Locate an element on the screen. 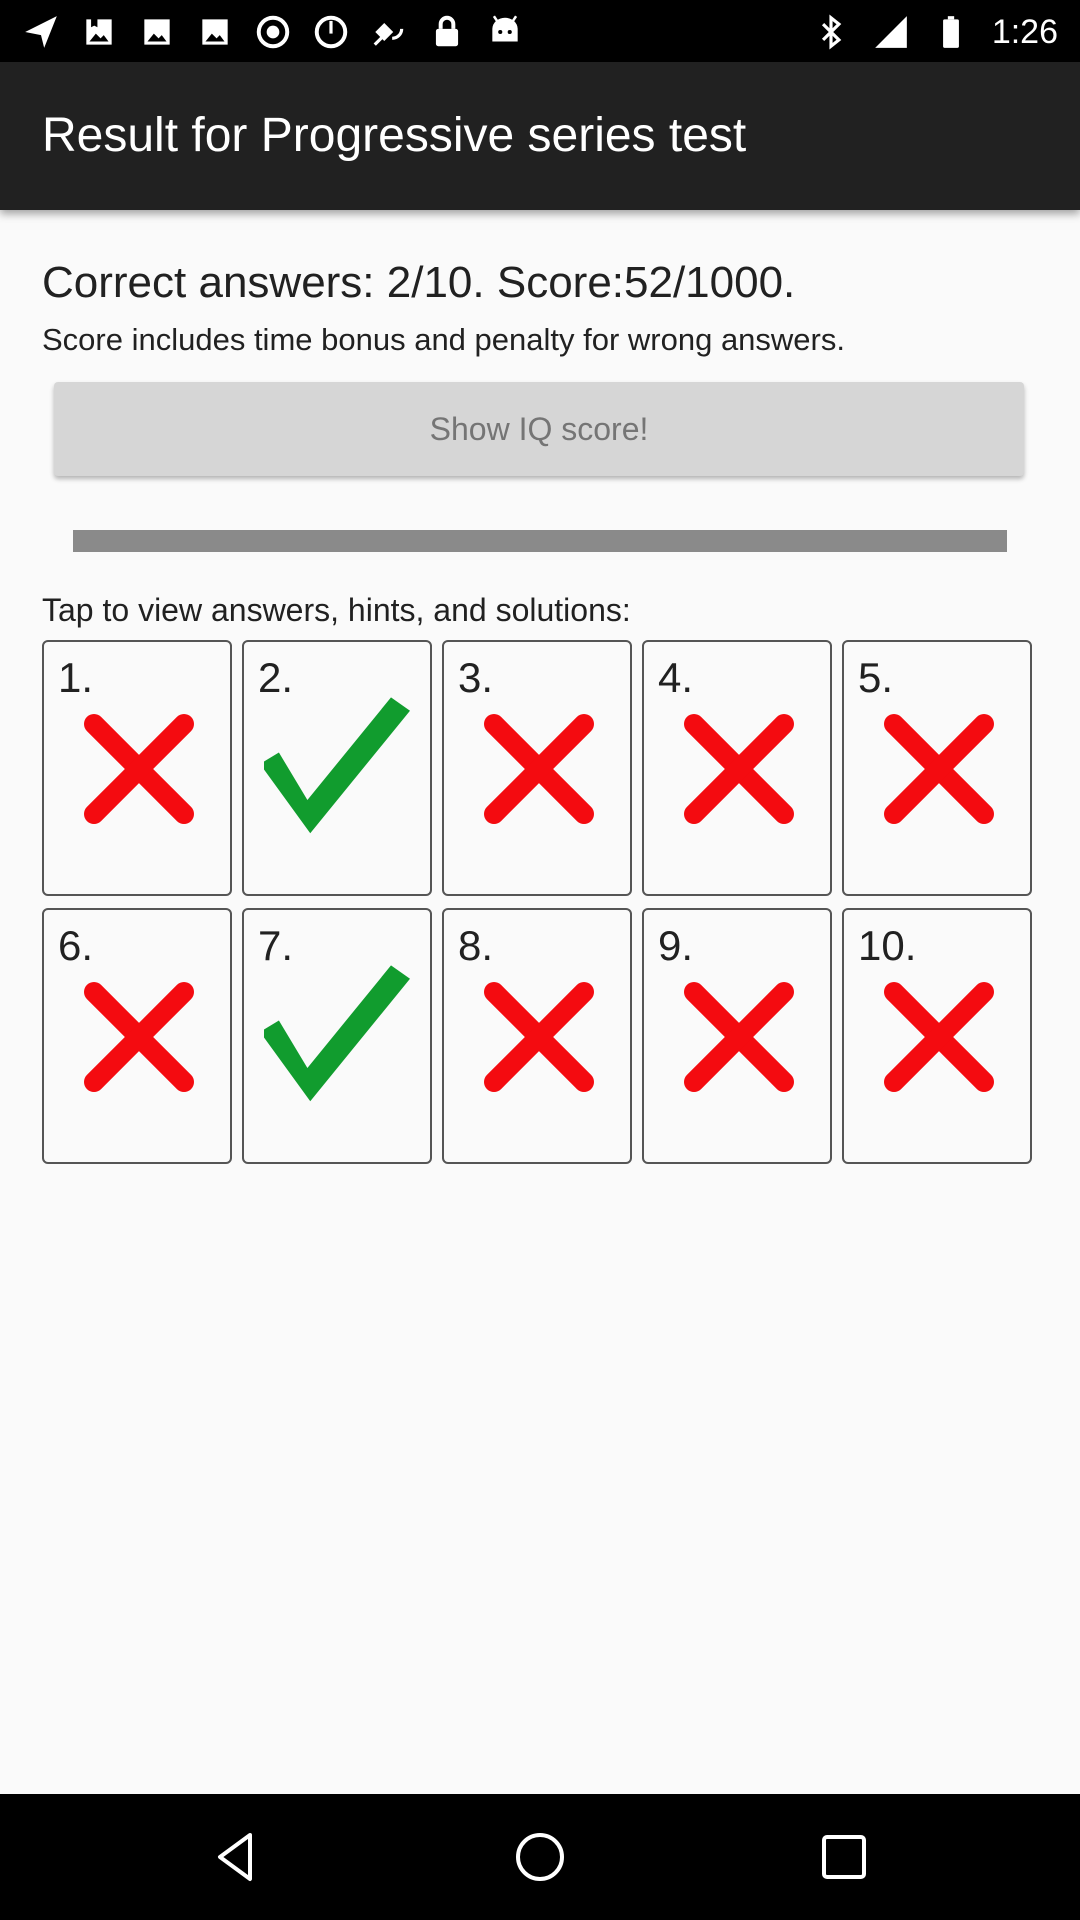 Image resolution: width=1080 pixels, height=1920 pixels. answer-card-6: 6. is located at coordinates (137, 1036).